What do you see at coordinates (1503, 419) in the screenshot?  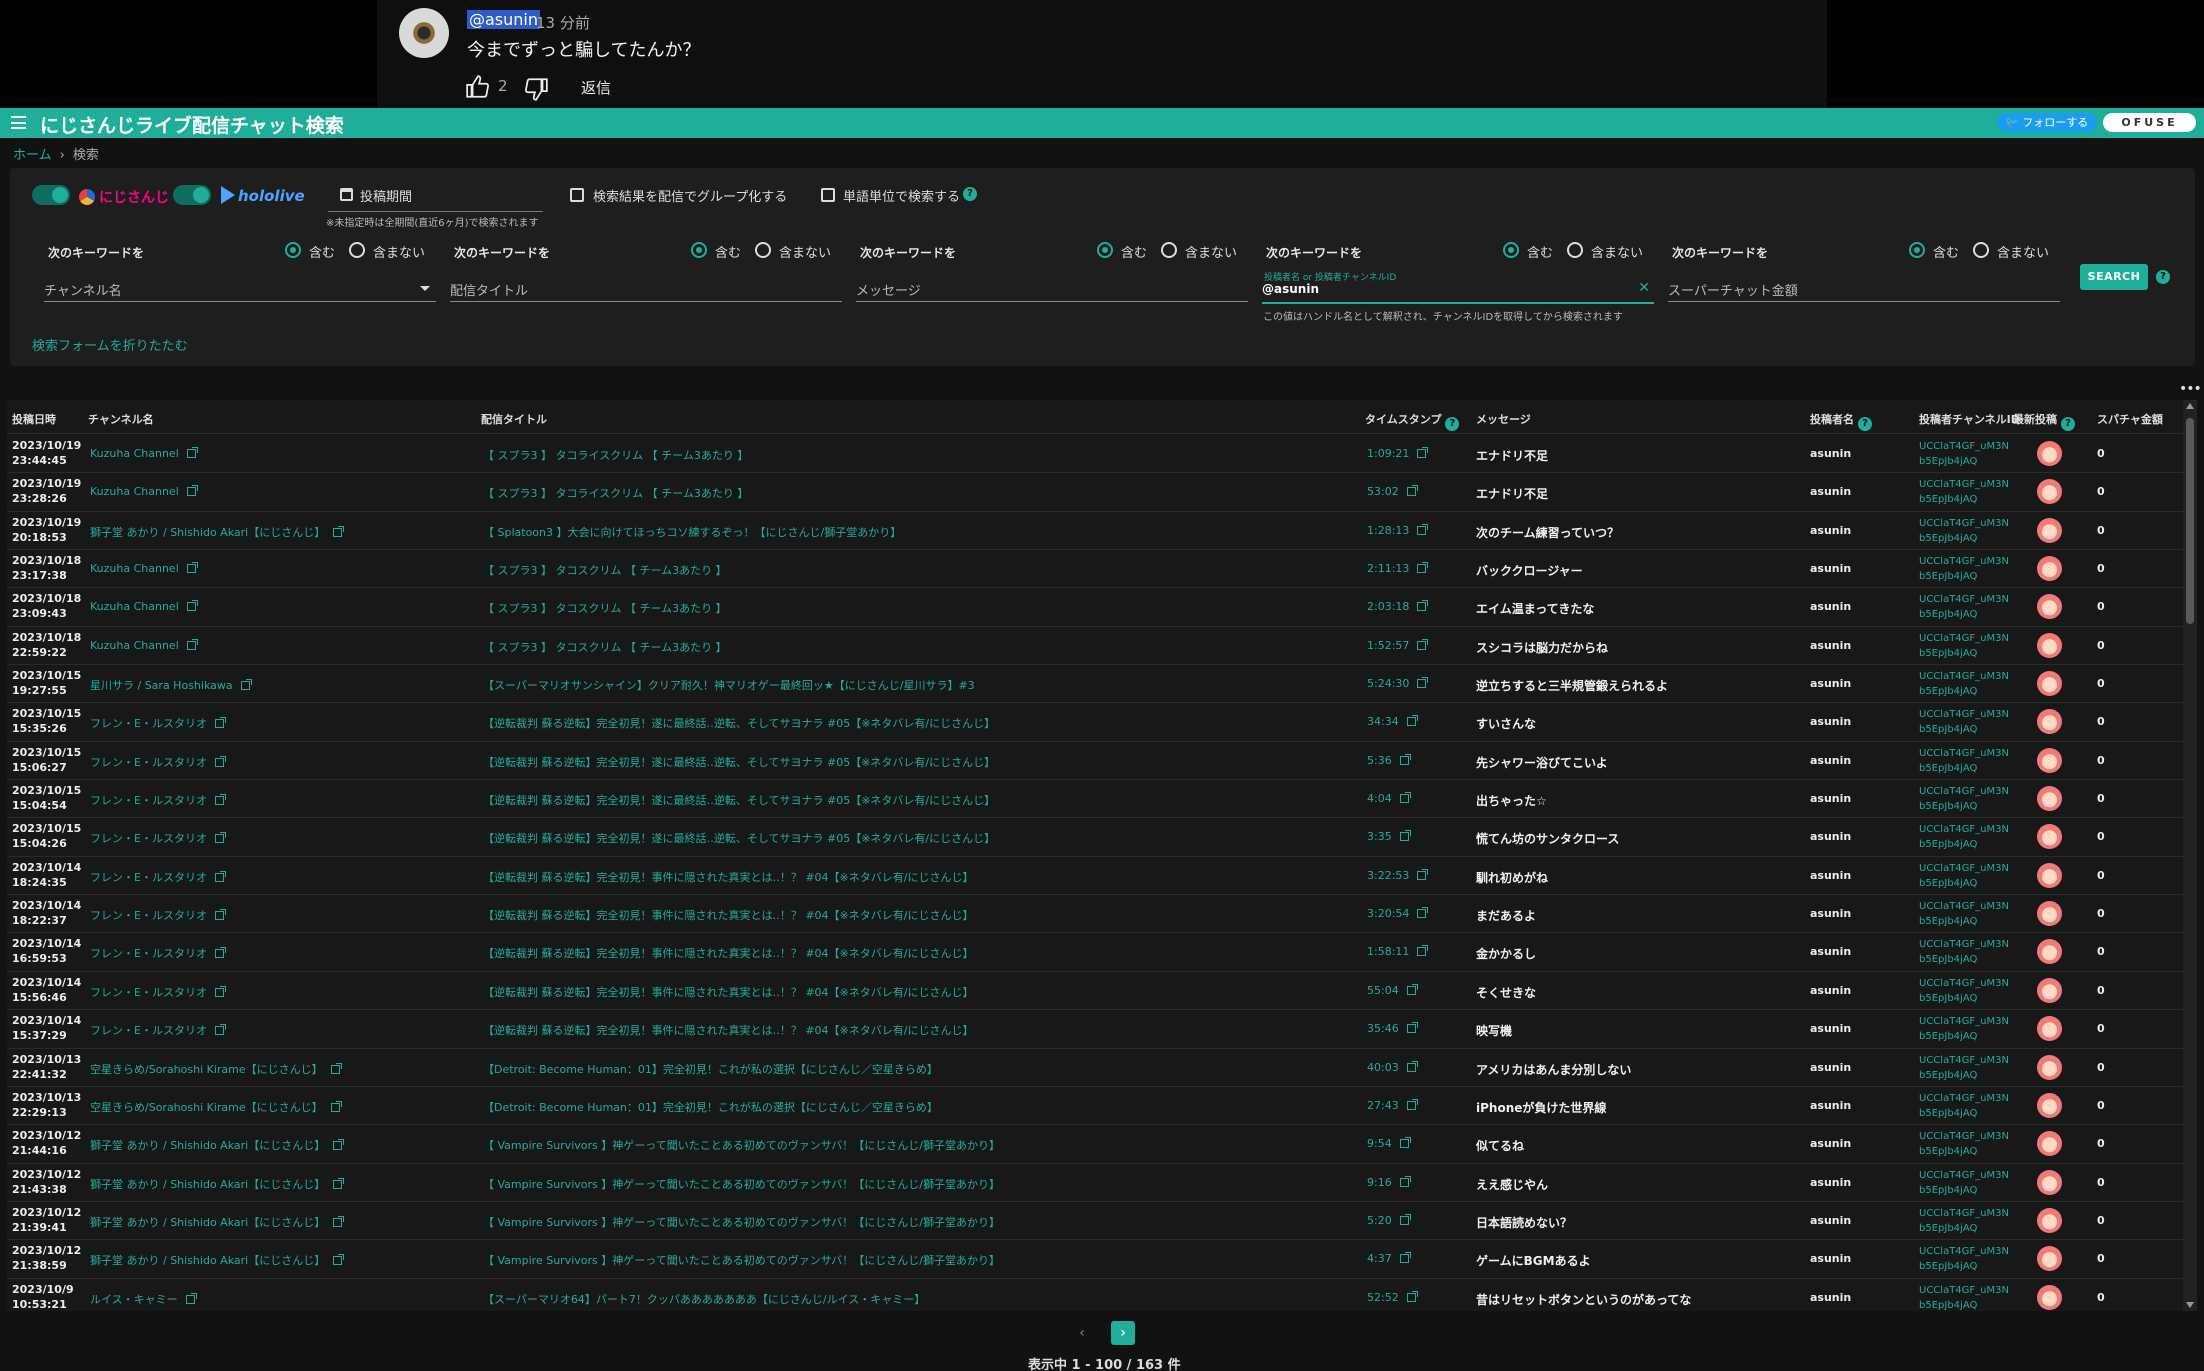 I see `header-message: メッセージ` at bounding box center [1503, 419].